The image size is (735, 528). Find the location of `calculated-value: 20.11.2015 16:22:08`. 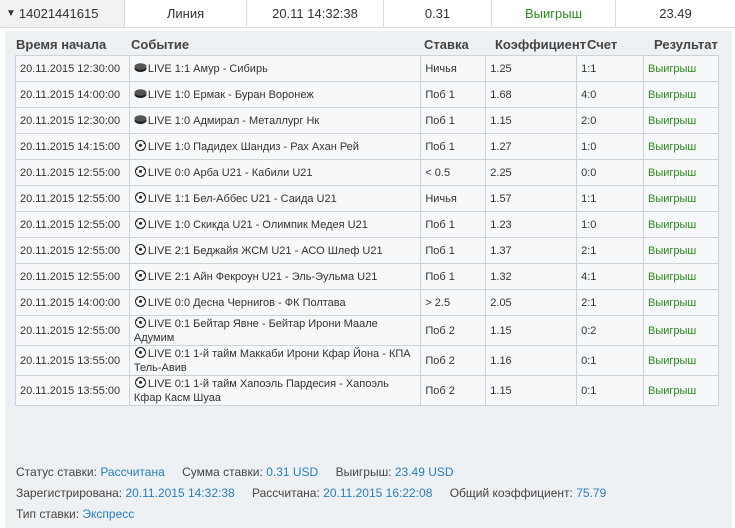

calculated-value: 20.11.2015 16:22:08 is located at coordinates (378, 493).